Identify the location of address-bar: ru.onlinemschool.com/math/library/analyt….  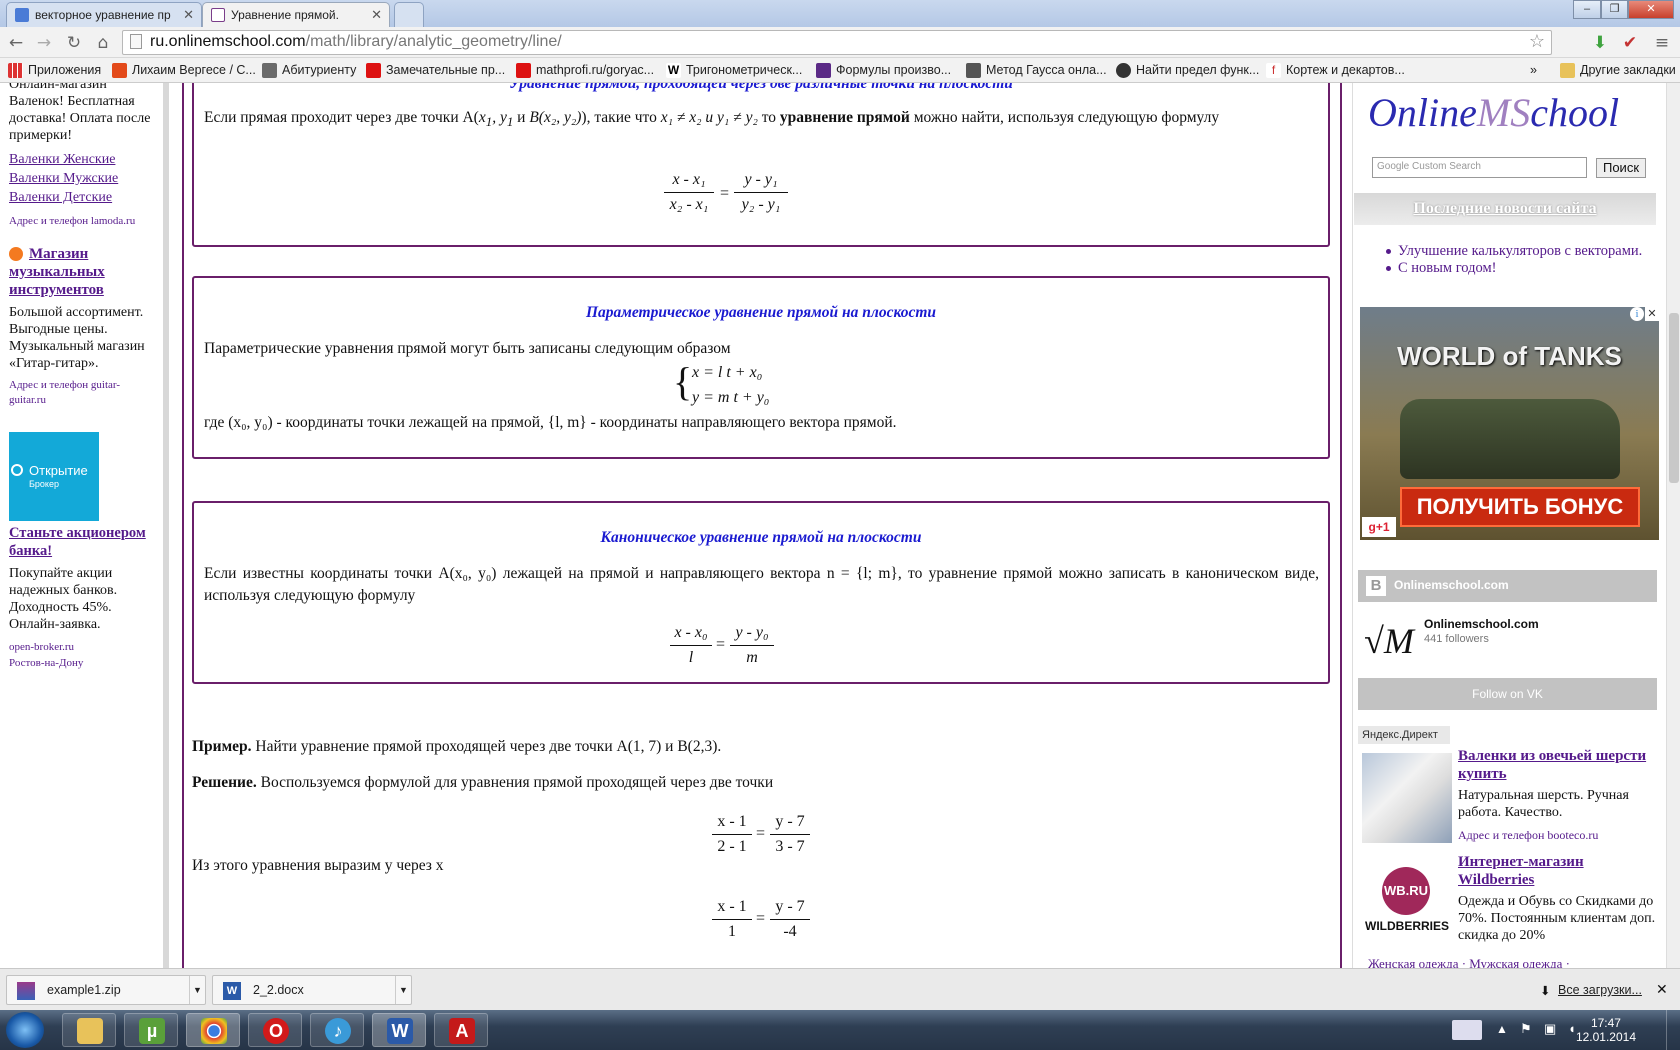
(837, 42).